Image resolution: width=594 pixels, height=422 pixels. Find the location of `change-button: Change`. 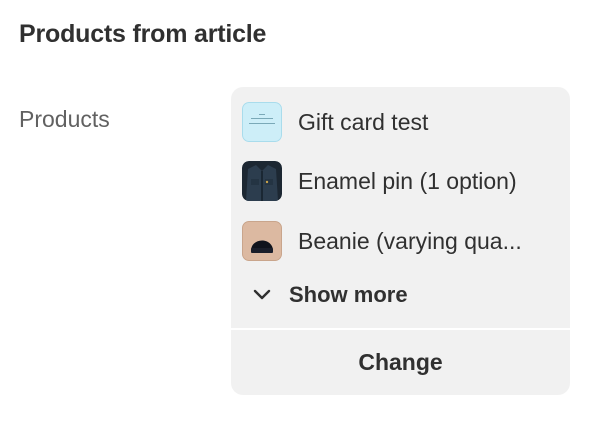

change-button: Change is located at coordinates (400, 362).